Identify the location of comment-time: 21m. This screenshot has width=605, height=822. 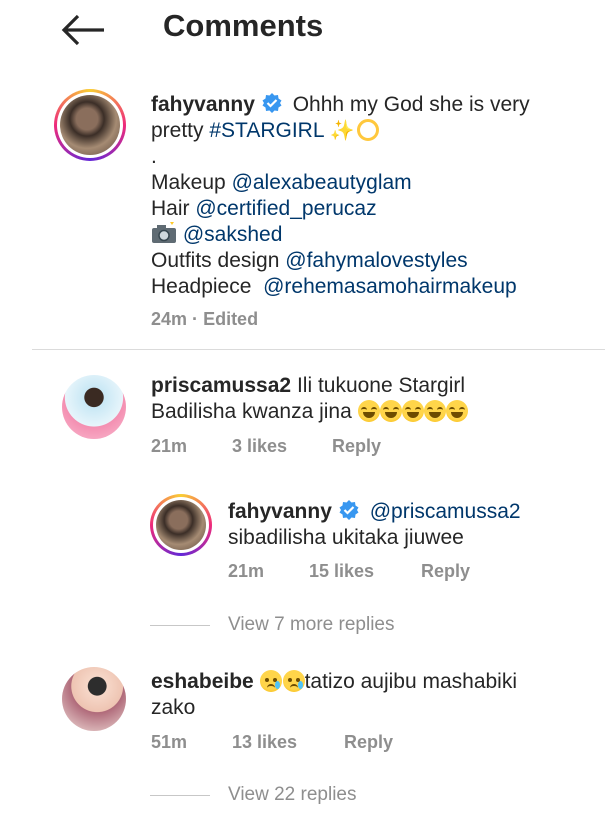
(169, 446).